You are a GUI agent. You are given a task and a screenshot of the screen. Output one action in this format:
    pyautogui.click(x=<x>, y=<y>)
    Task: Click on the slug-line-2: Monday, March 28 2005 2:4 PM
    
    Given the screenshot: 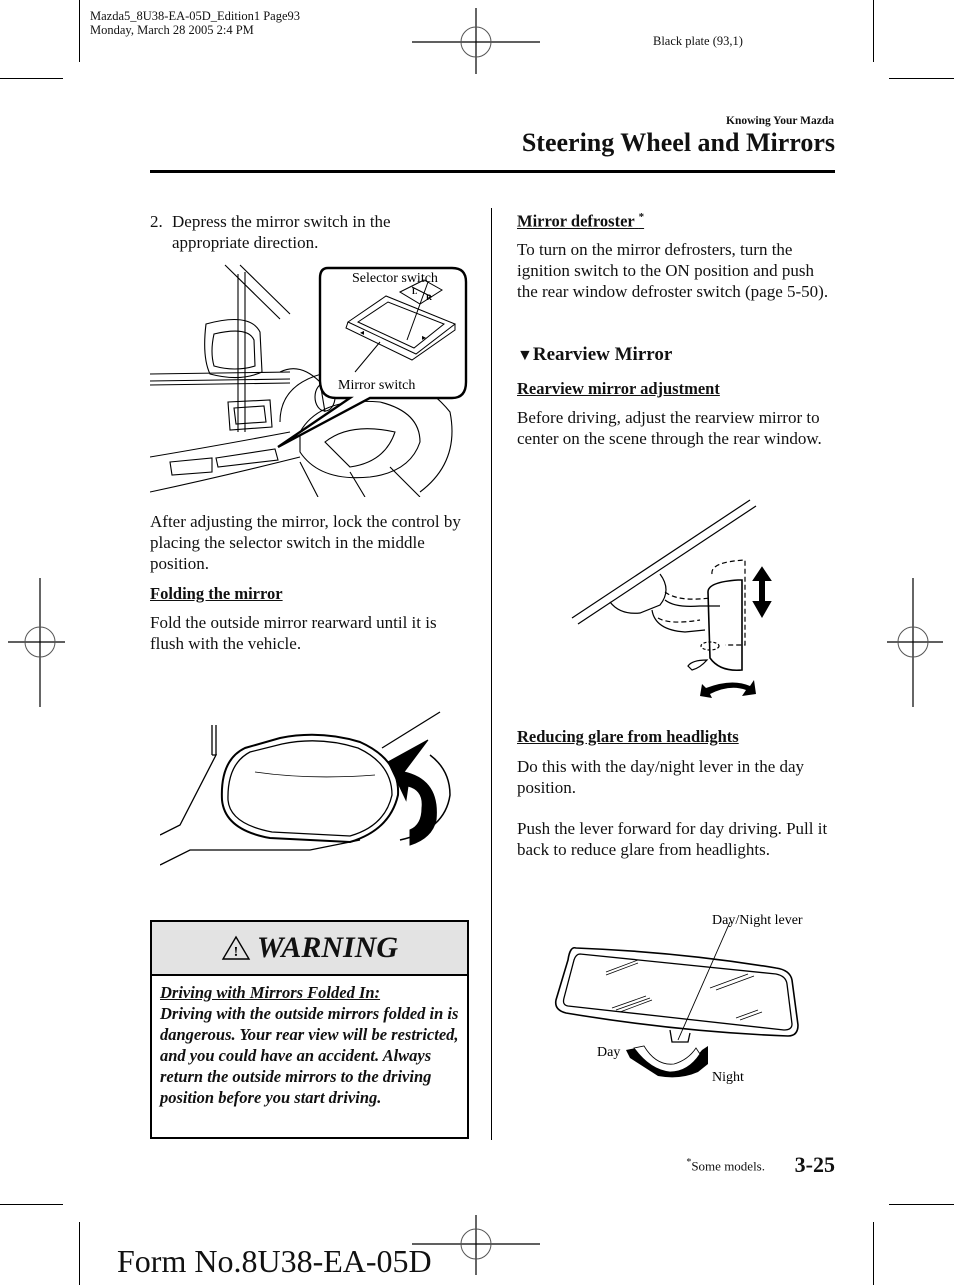 What is the action you would take?
    pyautogui.click(x=172, y=30)
    